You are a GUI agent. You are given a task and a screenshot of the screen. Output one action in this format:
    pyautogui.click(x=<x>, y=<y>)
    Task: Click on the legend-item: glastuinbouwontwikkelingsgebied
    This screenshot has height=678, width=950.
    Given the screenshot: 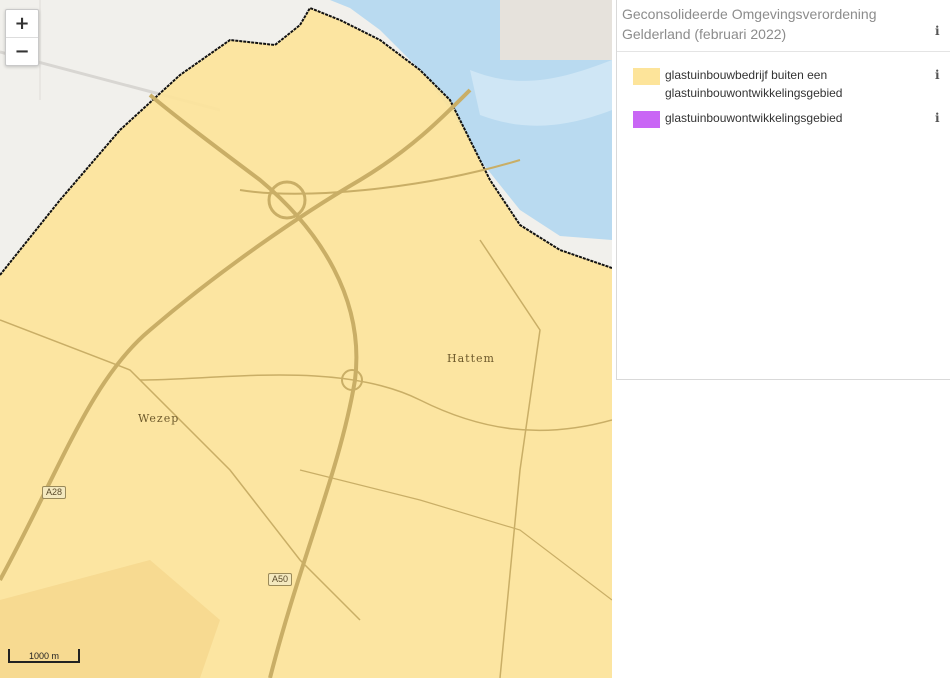 What is the action you would take?
    pyautogui.click(x=778, y=120)
    